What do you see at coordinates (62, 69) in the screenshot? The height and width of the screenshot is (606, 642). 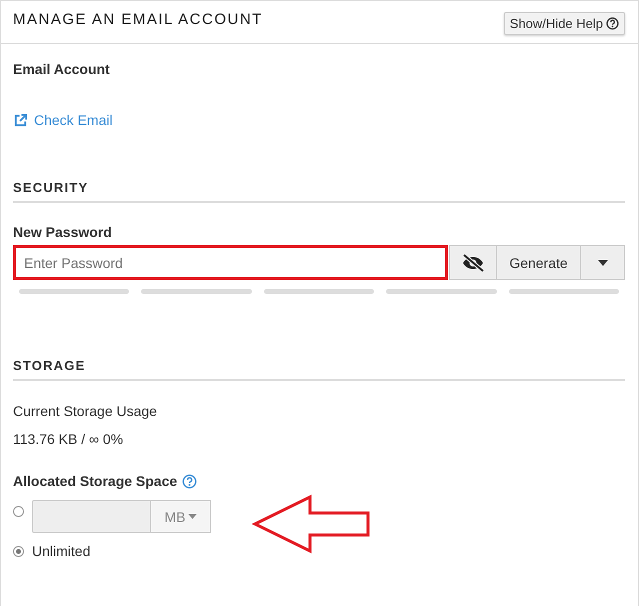 I see `field-label: Email Account` at bounding box center [62, 69].